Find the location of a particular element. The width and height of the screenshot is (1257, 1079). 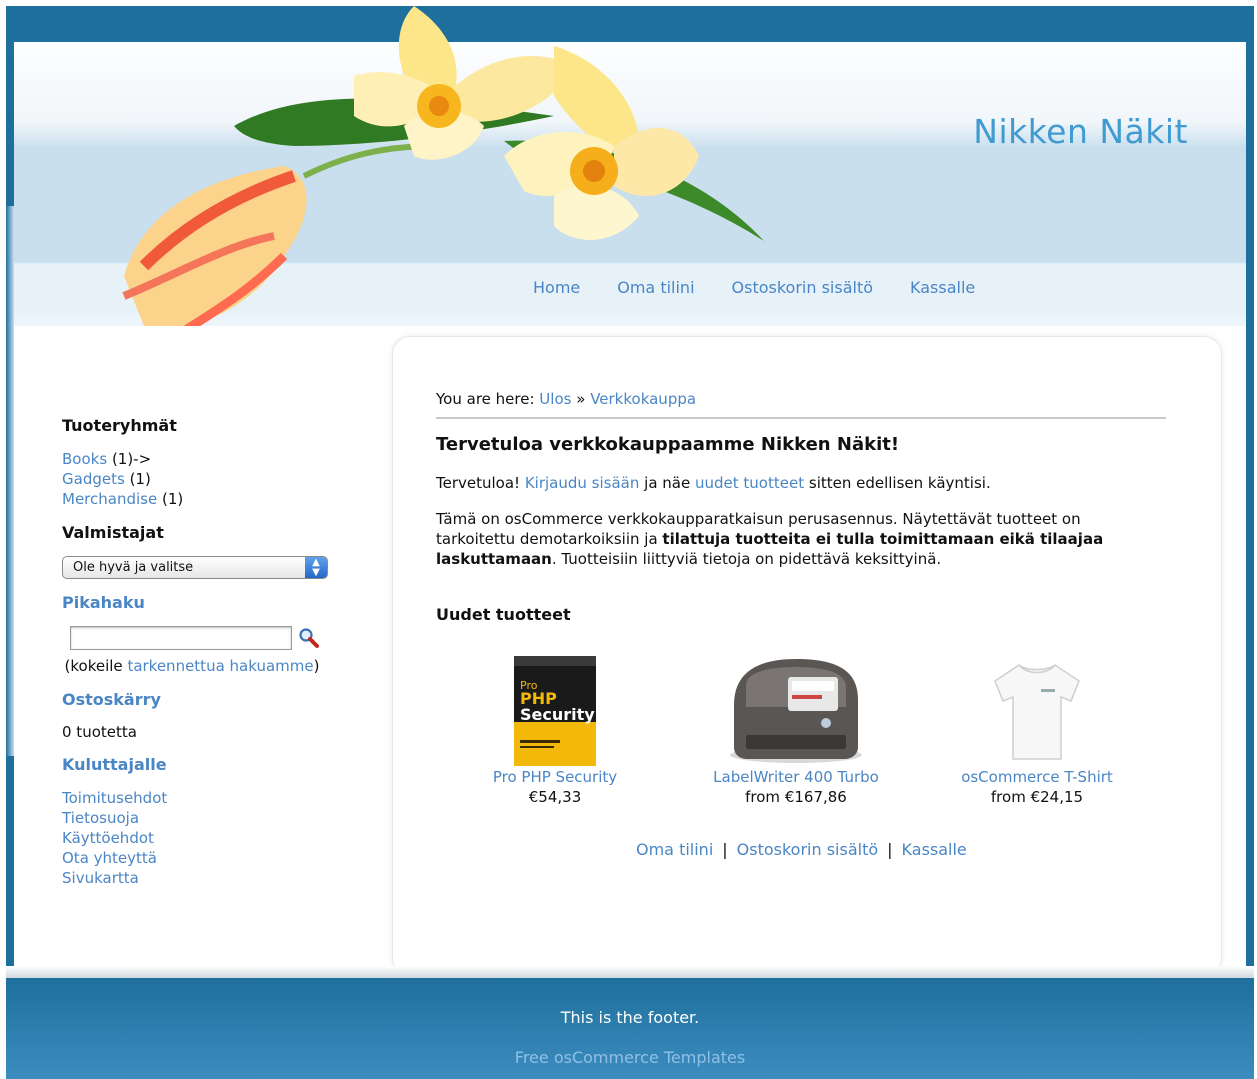

product-card: LabelWriter 400 Turbo from €167,86 is located at coordinates (796, 731).